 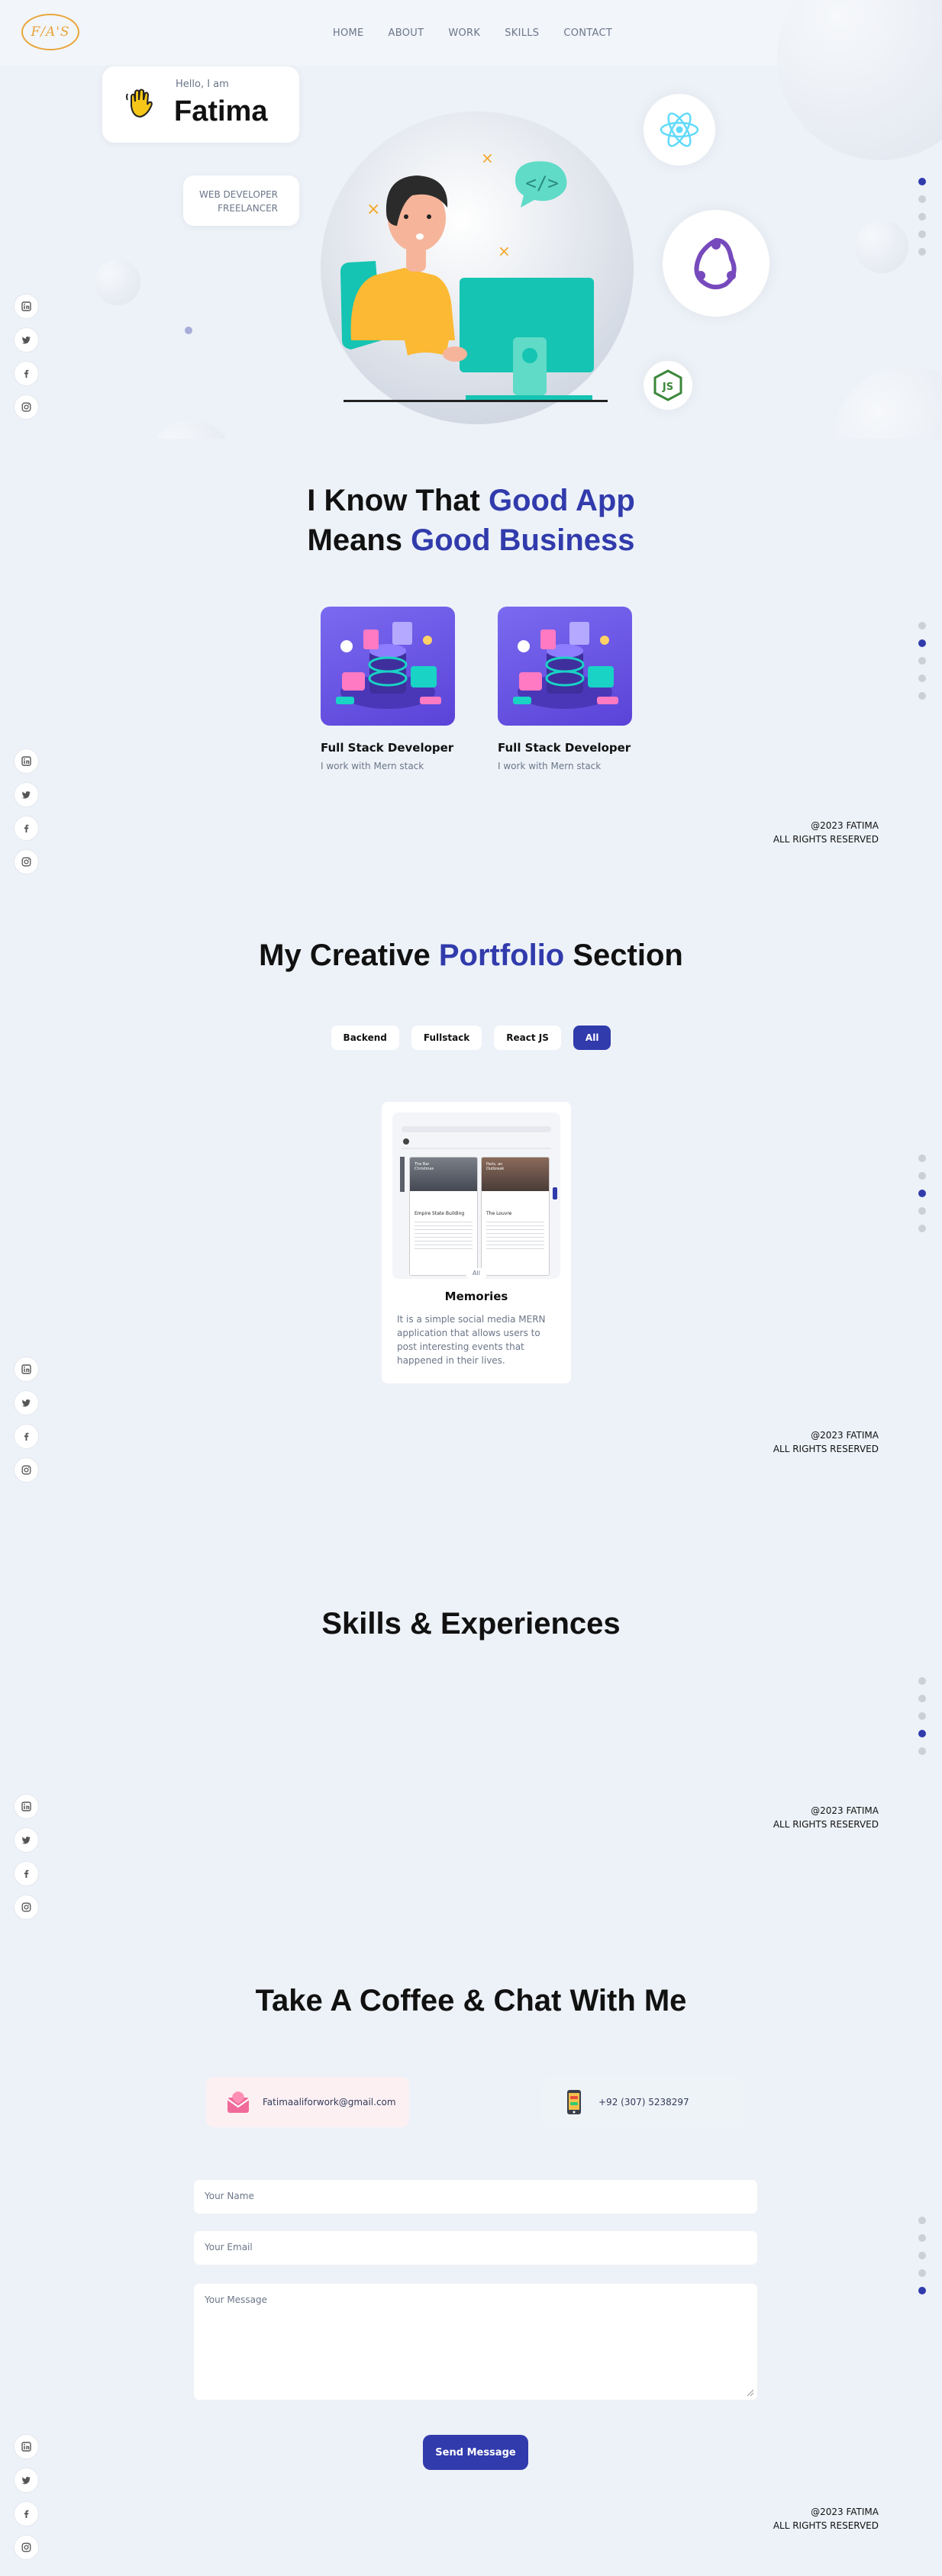 What do you see at coordinates (527, 1038) in the screenshot?
I see `filter-react-js: React JS` at bounding box center [527, 1038].